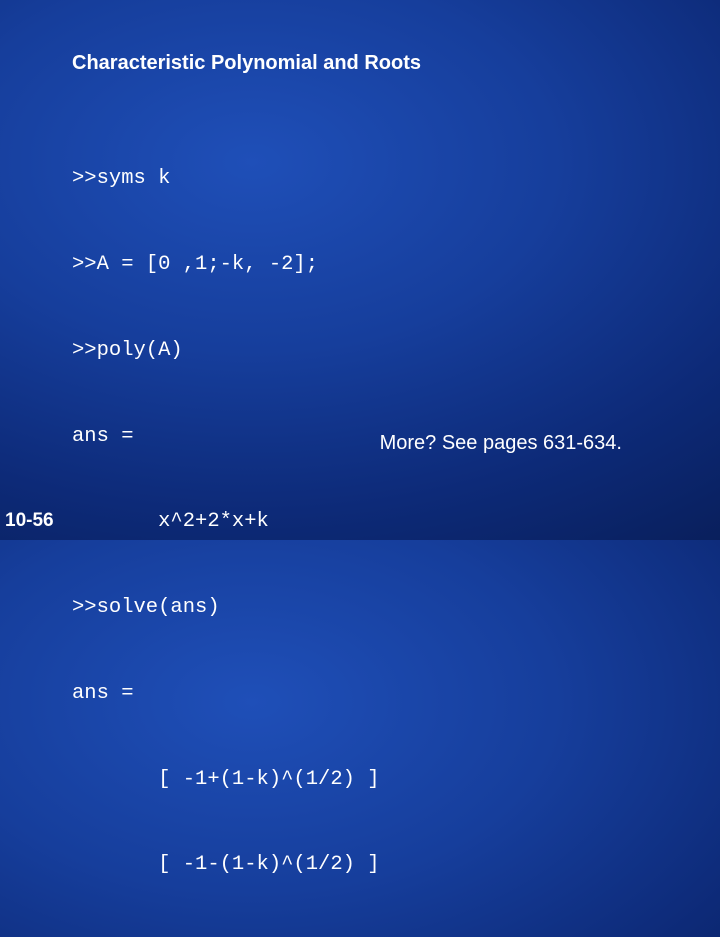 This screenshot has height=937, width=720. Describe the element at coordinates (170, 522) in the screenshot. I see `code-line: x^2+2*x+k` at that location.